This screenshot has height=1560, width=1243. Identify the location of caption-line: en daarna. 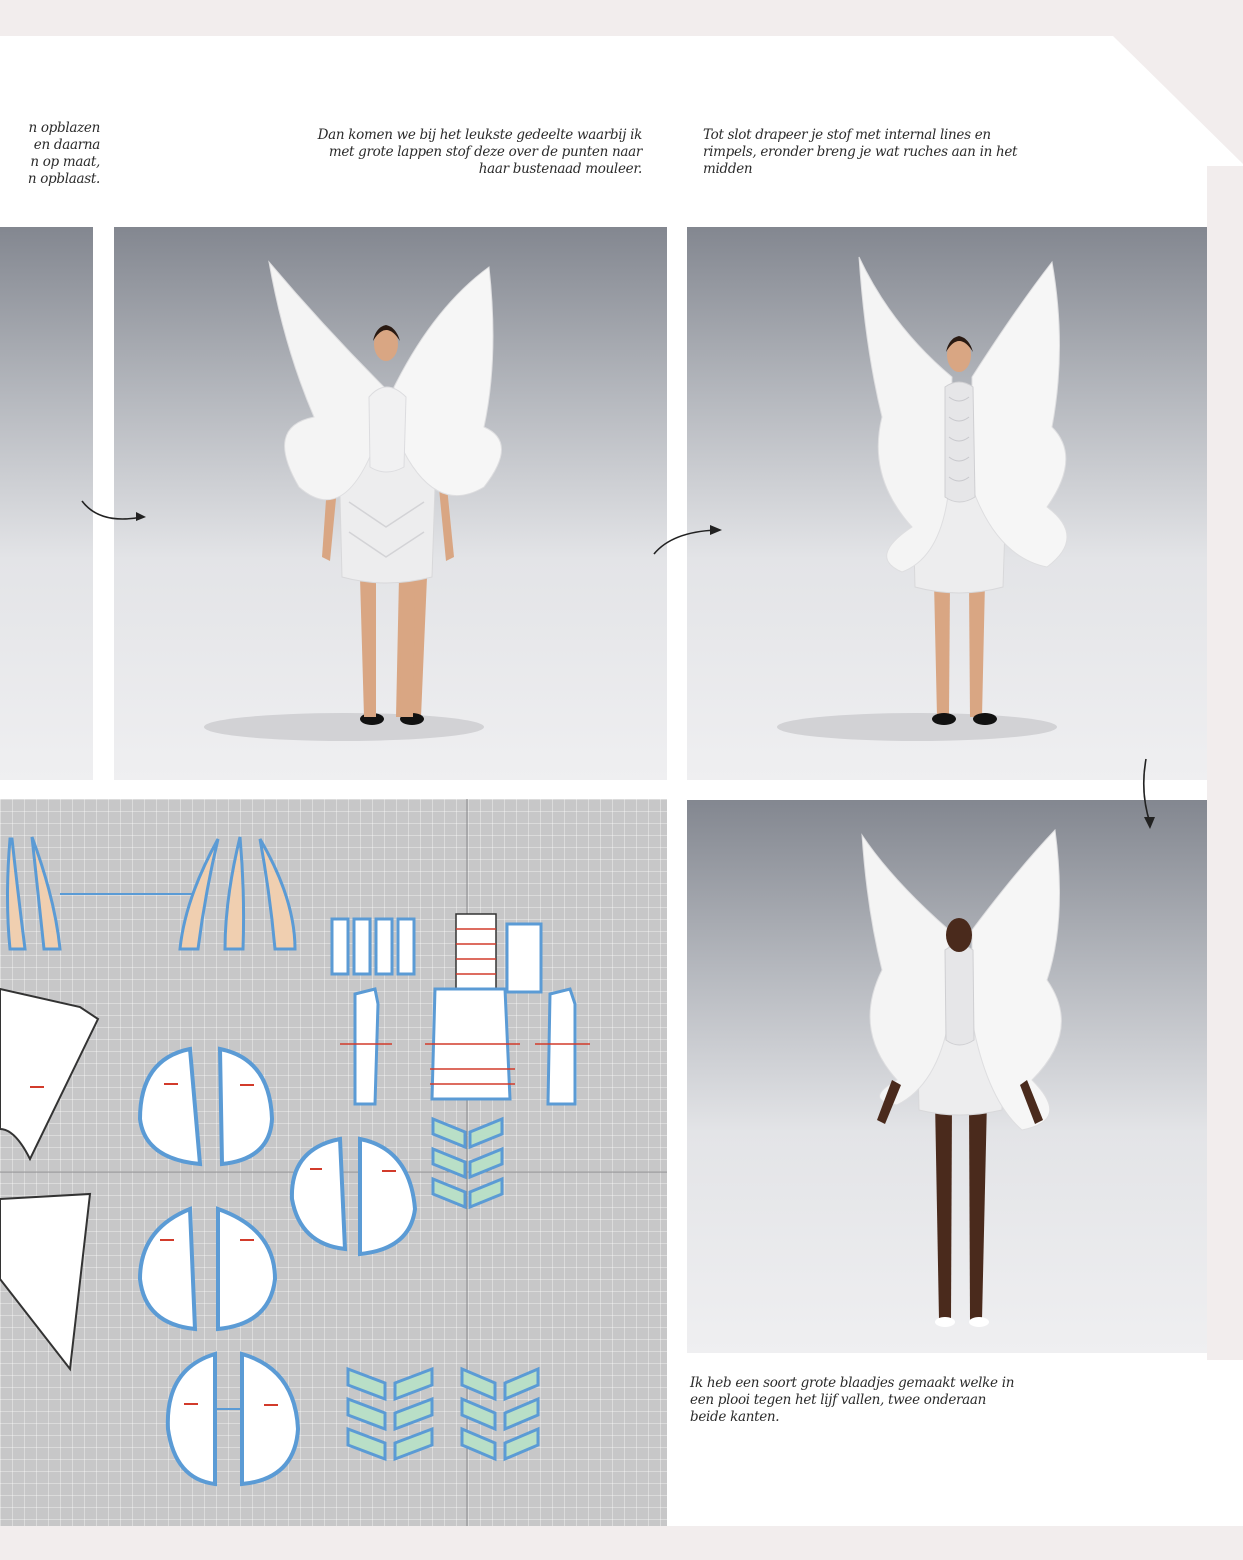
(67, 145).